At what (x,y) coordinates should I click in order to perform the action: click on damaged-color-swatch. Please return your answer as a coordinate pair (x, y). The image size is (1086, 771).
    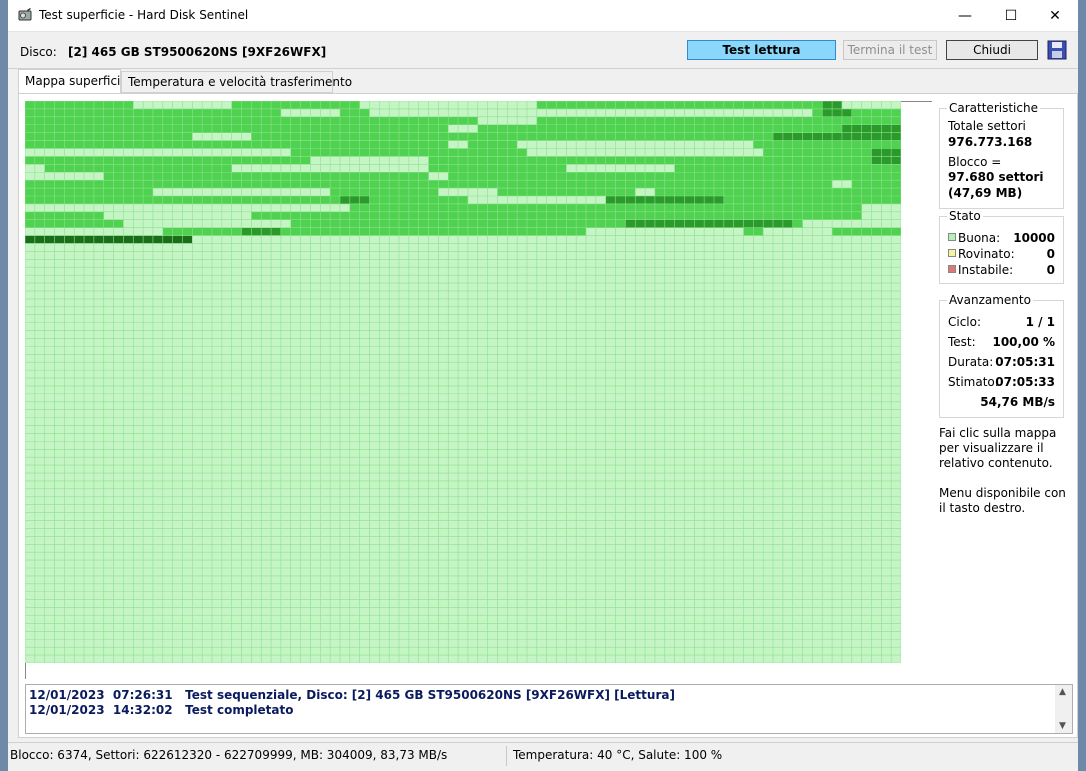
    Looking at the image, I should click on (952, 253).